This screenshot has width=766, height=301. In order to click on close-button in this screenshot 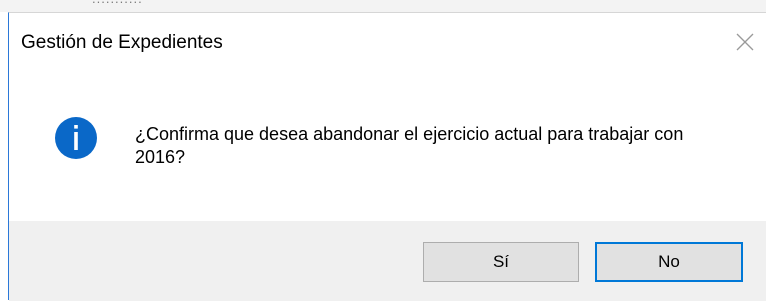, I will do `click(746, 42)`.